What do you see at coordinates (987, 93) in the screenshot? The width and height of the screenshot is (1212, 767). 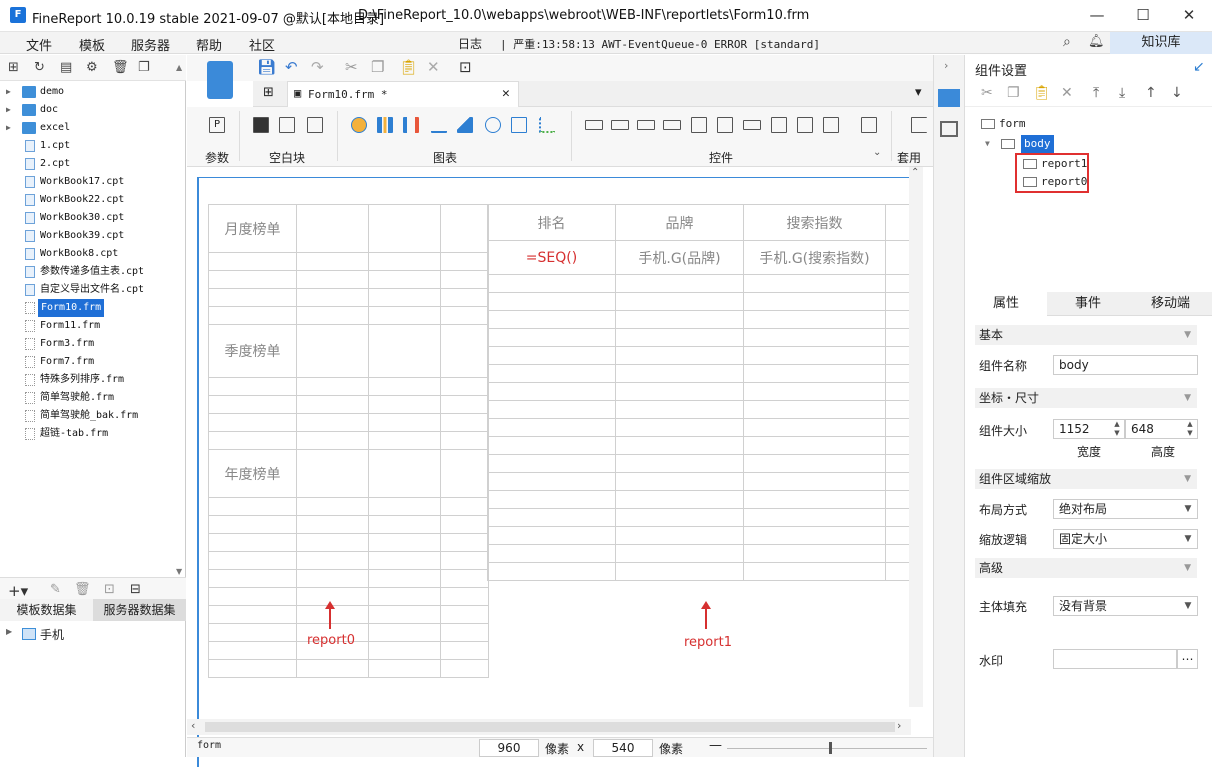 I see `cut-component-icon: ✂` at bounding box center [987, 93].